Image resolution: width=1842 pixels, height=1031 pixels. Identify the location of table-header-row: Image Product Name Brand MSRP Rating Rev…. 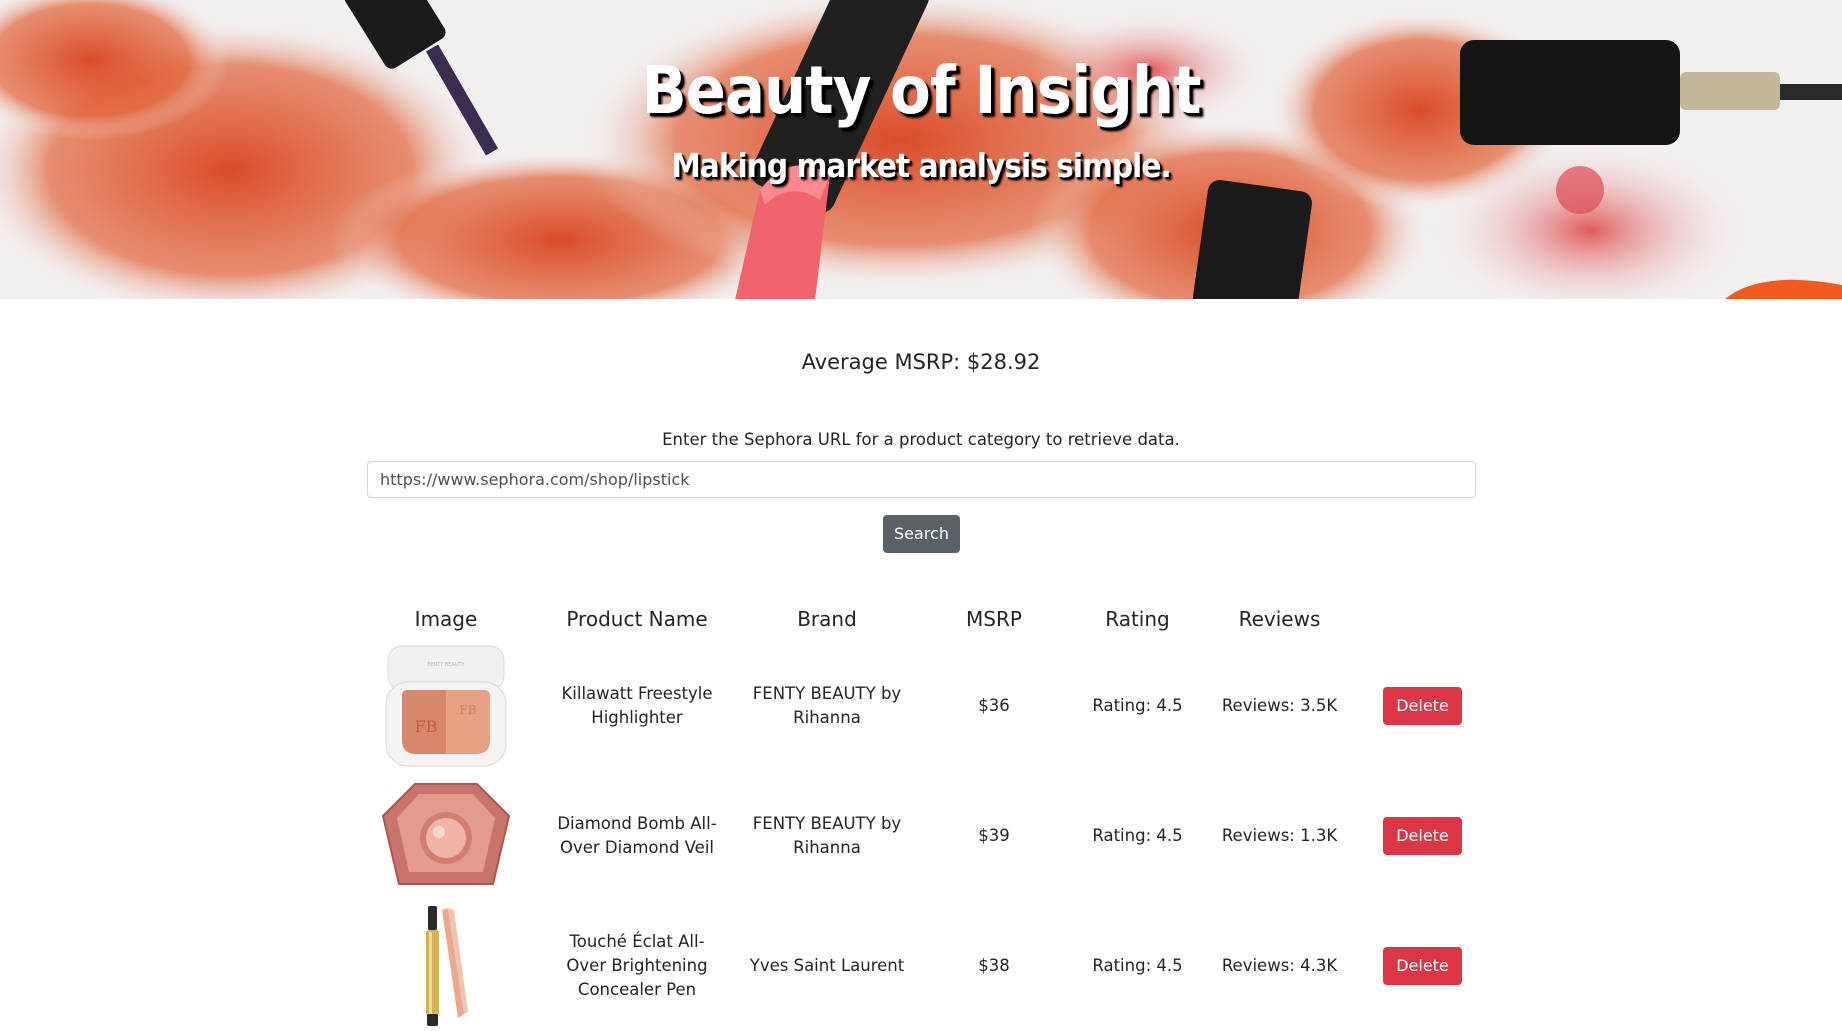
(922, 618).